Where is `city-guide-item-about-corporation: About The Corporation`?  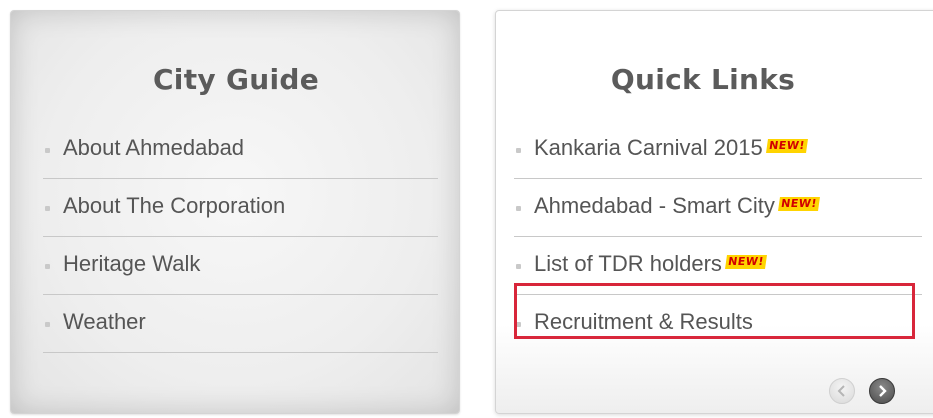
city-guide-item-about-corporation: About The Corporation is located at coordinates (240, 208).